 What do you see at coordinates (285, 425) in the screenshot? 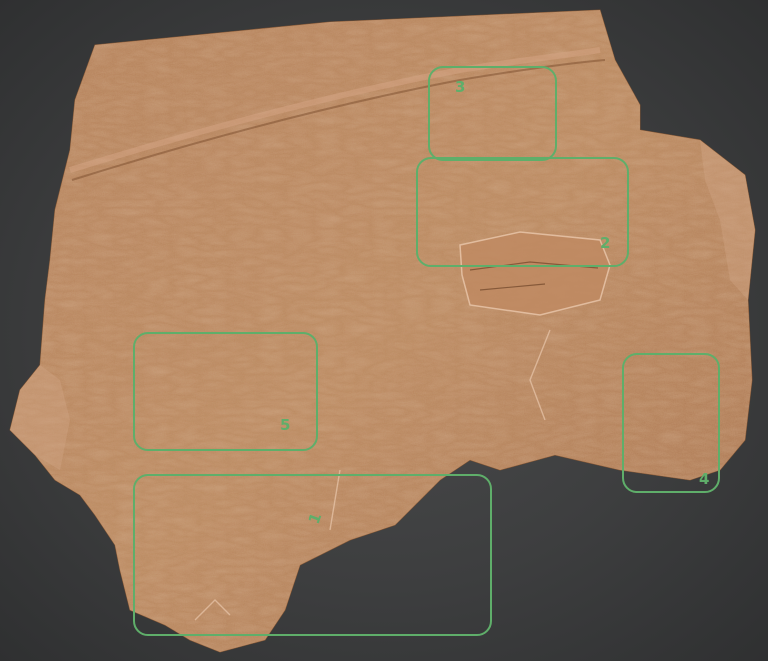
I see `region-5-label: 5` at bounding box center [285, 425].